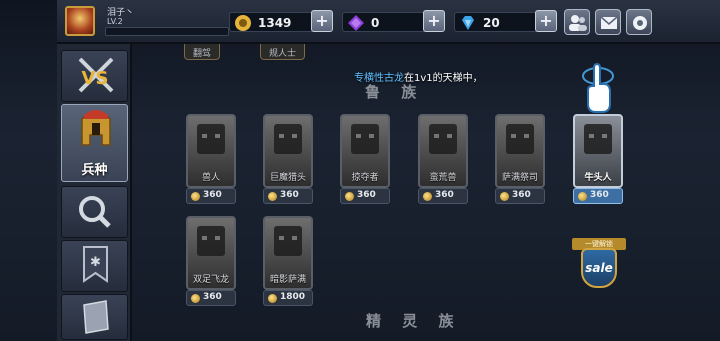 The image size is (720, 341). Describe the element at coordinates (167, 31) in the screenshot. I see `xp-bar` at that location.